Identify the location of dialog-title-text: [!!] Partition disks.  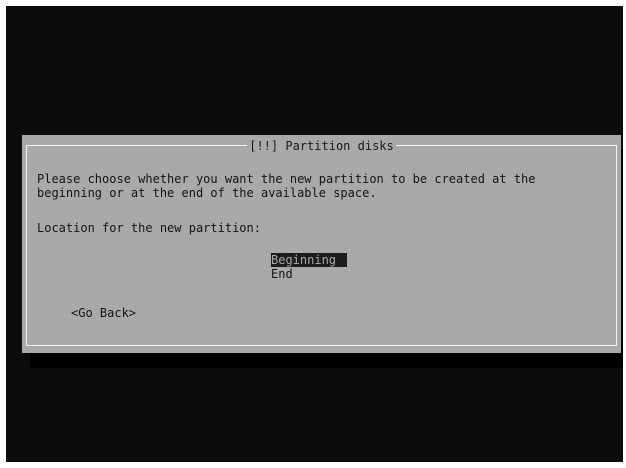
(321, 146).